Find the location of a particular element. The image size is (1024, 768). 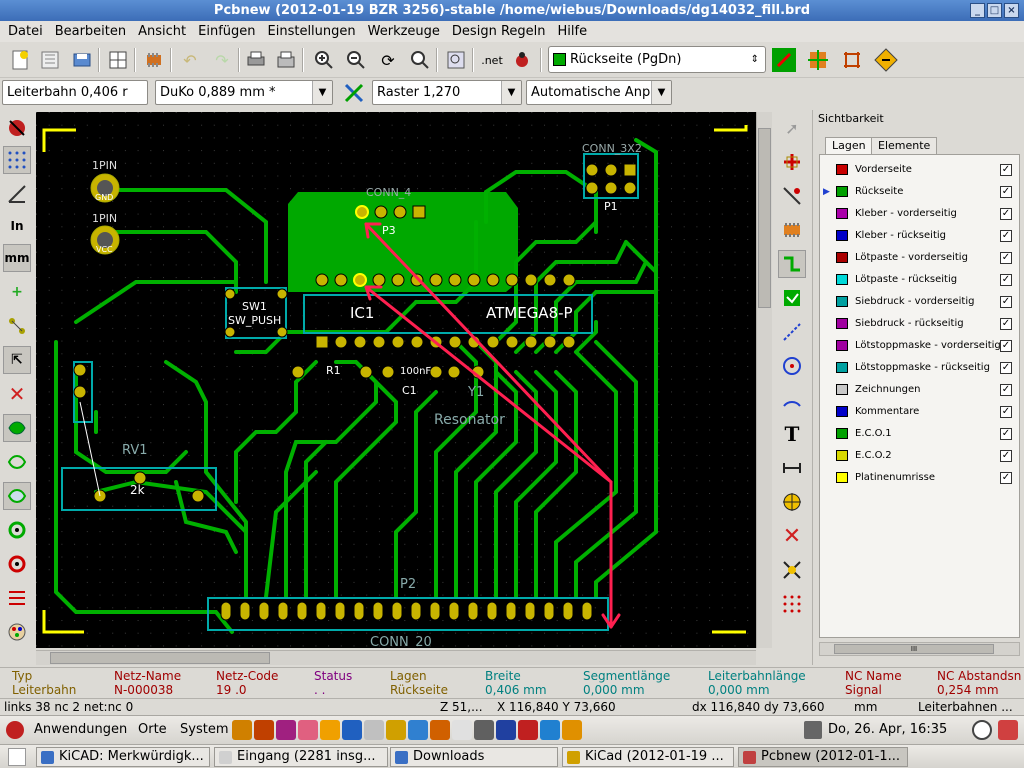

undo-icon: ↶ is located at coordinates (190, 60).